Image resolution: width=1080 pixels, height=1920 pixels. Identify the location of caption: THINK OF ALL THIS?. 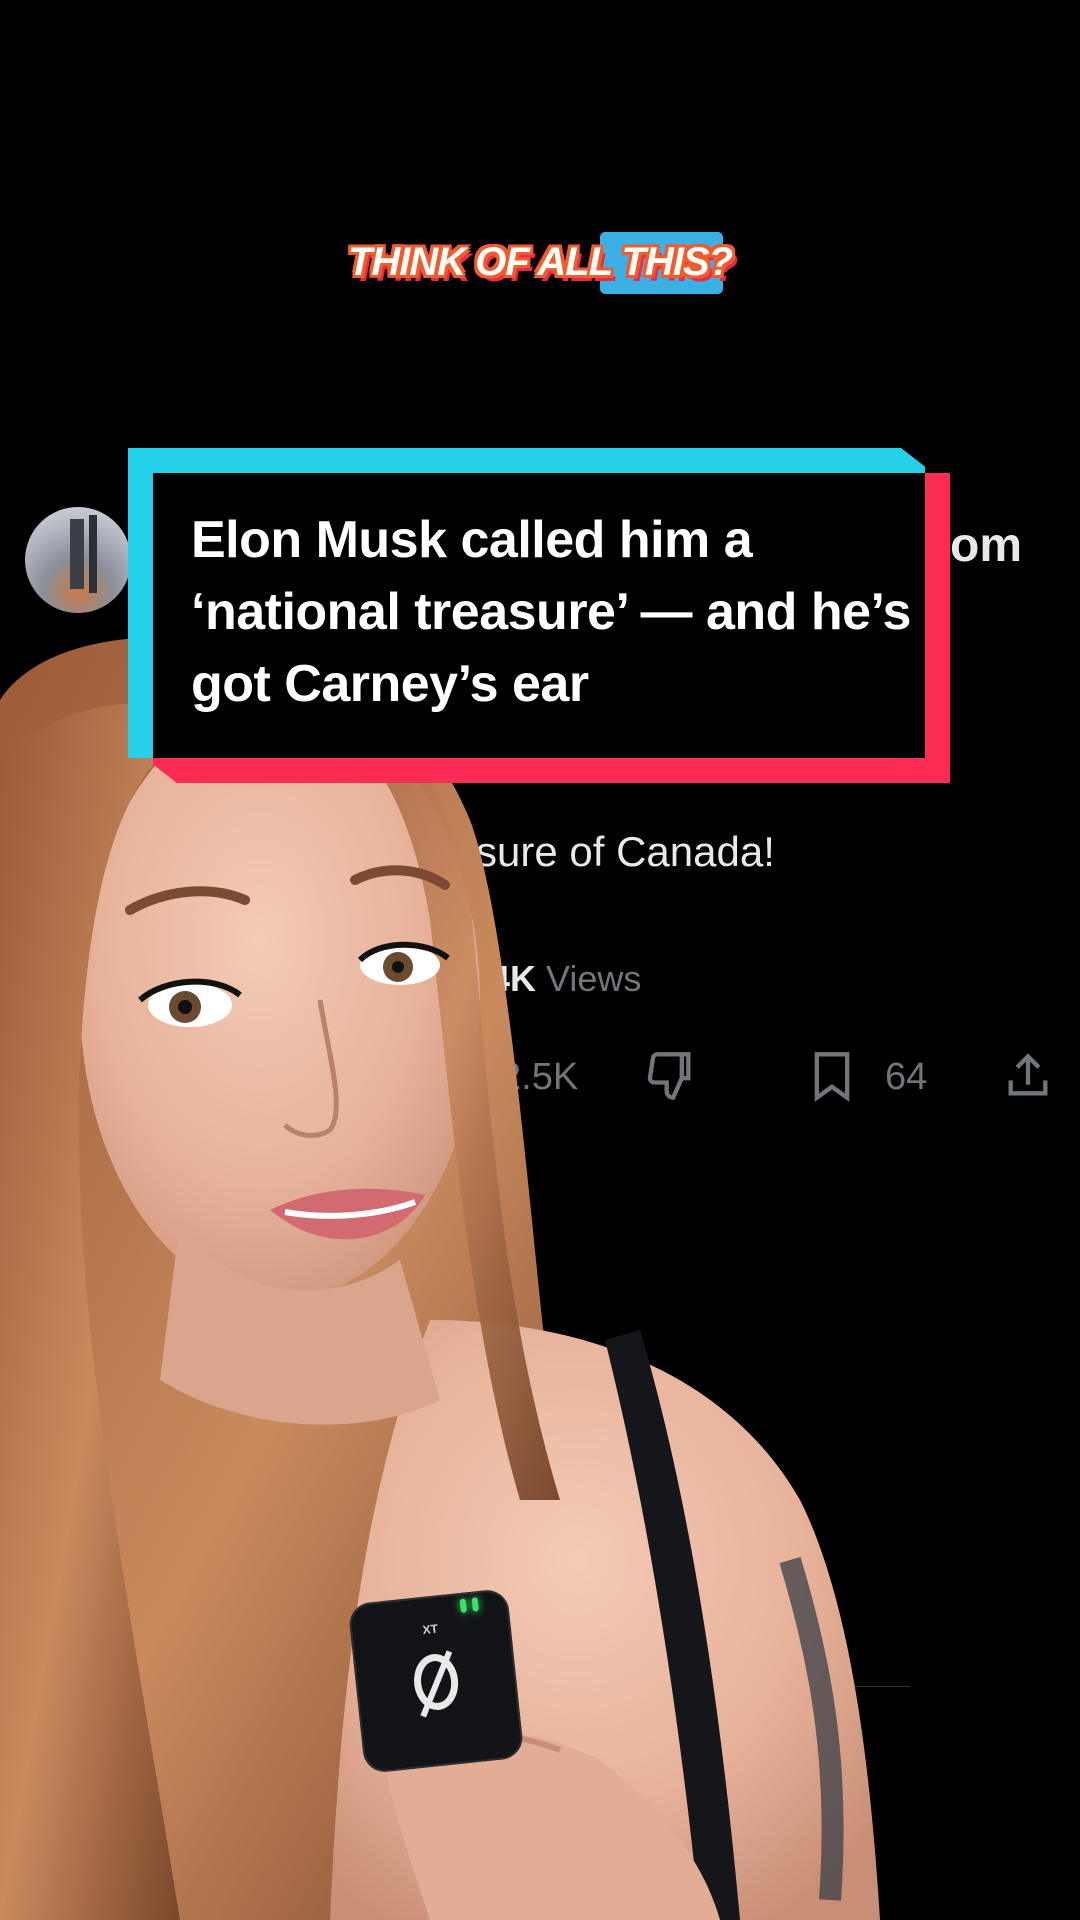
(540, 263).